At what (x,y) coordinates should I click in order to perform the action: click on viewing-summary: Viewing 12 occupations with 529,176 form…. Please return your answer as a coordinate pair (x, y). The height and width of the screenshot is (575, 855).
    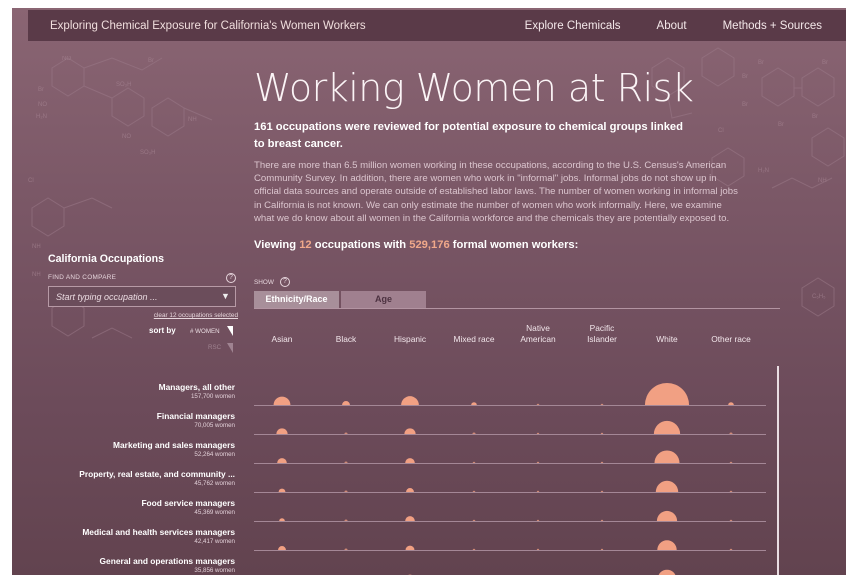
    Looking at the image, I should click on (416, 245).